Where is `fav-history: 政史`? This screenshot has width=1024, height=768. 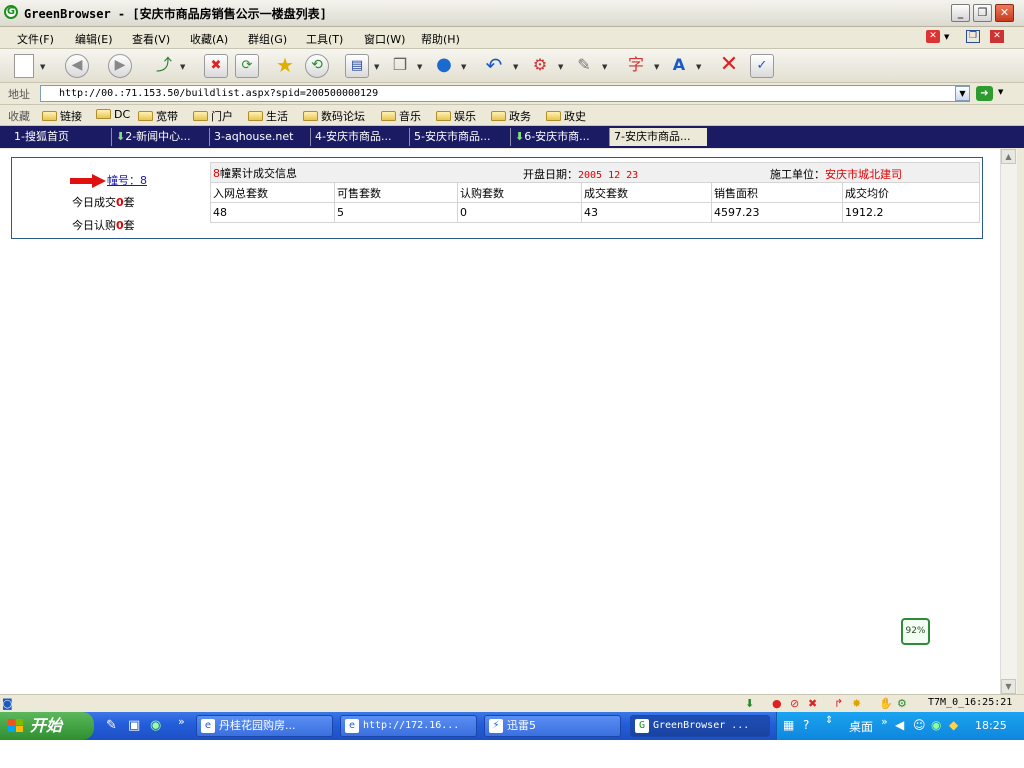 fav-history: 政史 is located at coordinates (566, 116).